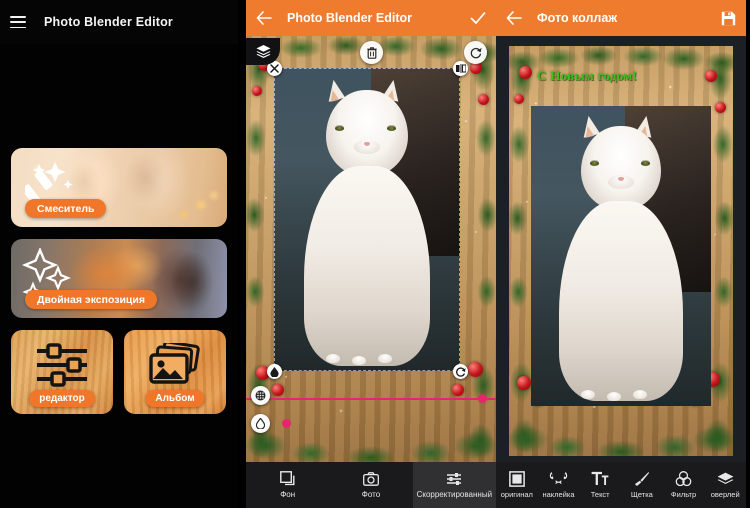  What do you see at coordinates (119, 187) in the screenshot?
I see `card-blender: Смеситель` at bounding box center [119, 187].